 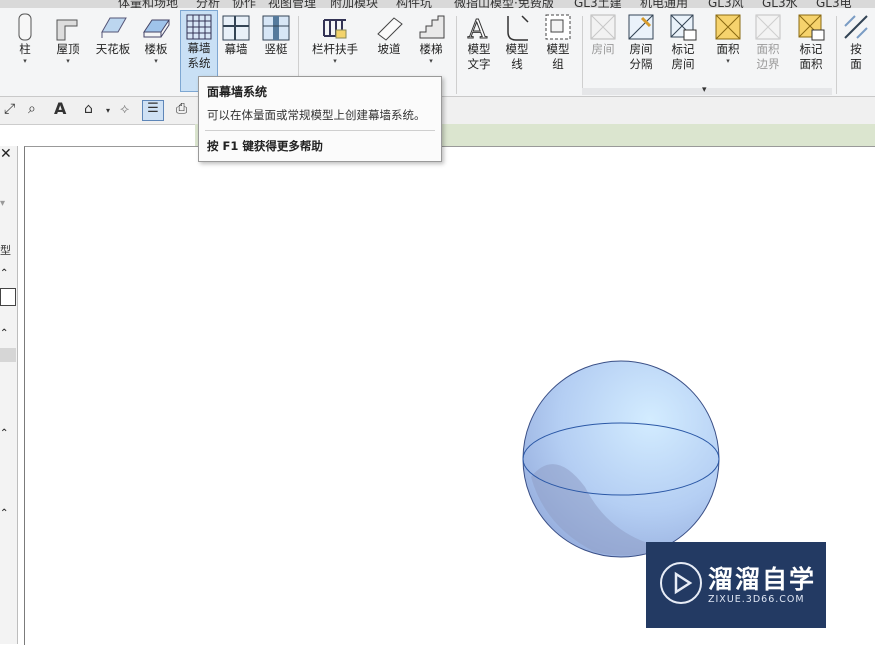 What do you see at coordinates (25, 61) in the screenshot?
I see `column-dropdown-icon: ▾` at bounding box center [25, 61].